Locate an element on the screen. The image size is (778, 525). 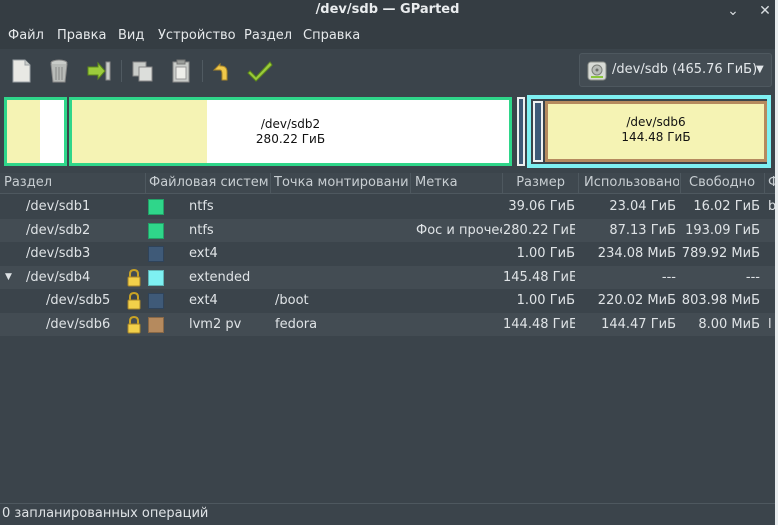
partition-block-sdb1 is located at coordinates (35, 131).